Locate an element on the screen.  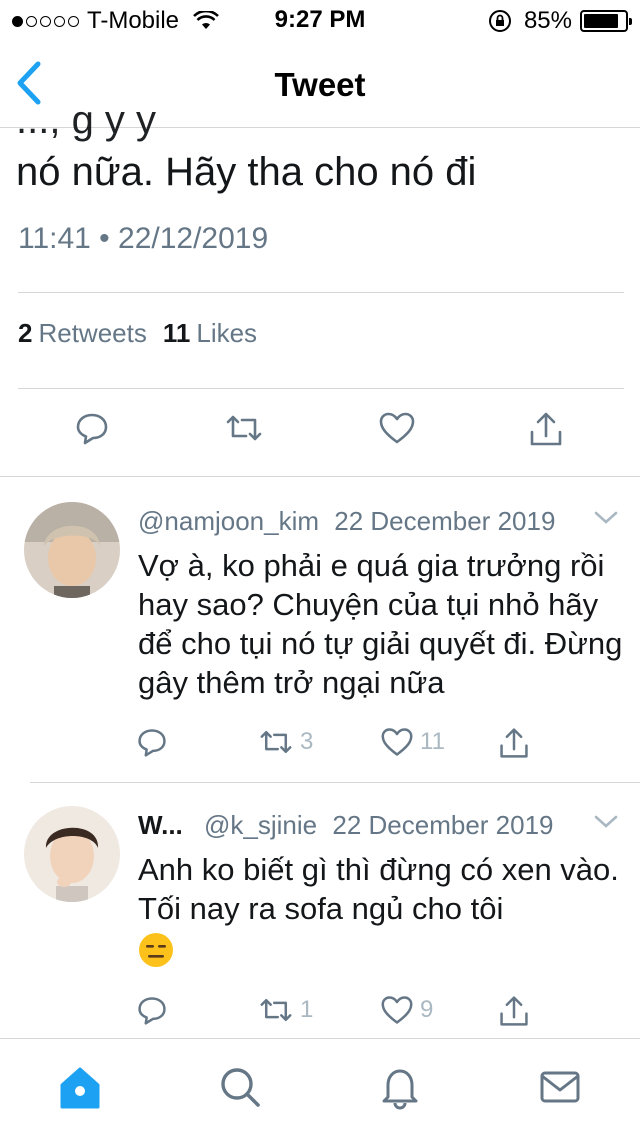
battery-icon is located at coordinates (606, 21).